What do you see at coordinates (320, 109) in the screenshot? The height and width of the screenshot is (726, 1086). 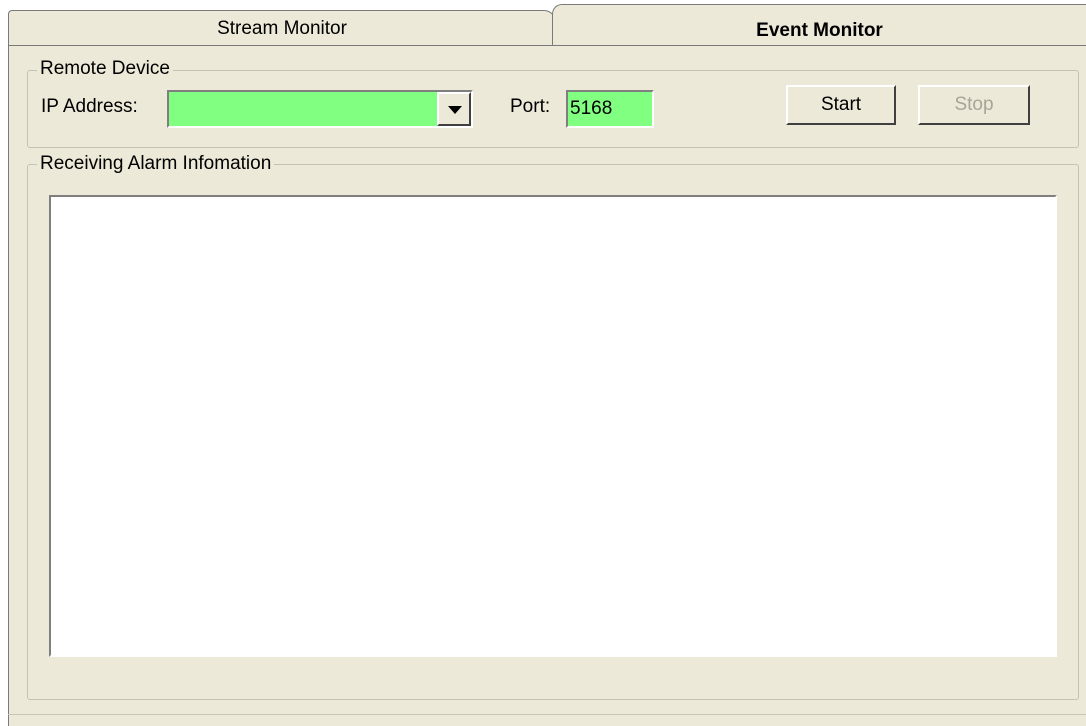 I see `ip-address-combobox` at bounding box center [320, 109].